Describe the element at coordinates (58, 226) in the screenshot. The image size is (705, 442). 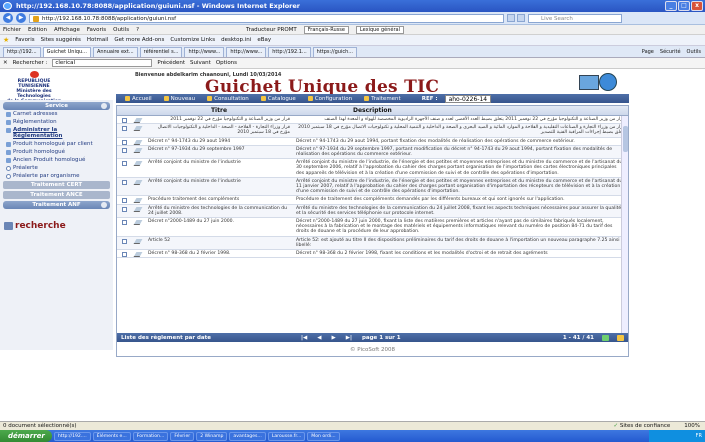
I see `recherche-link: recherche` at that location.